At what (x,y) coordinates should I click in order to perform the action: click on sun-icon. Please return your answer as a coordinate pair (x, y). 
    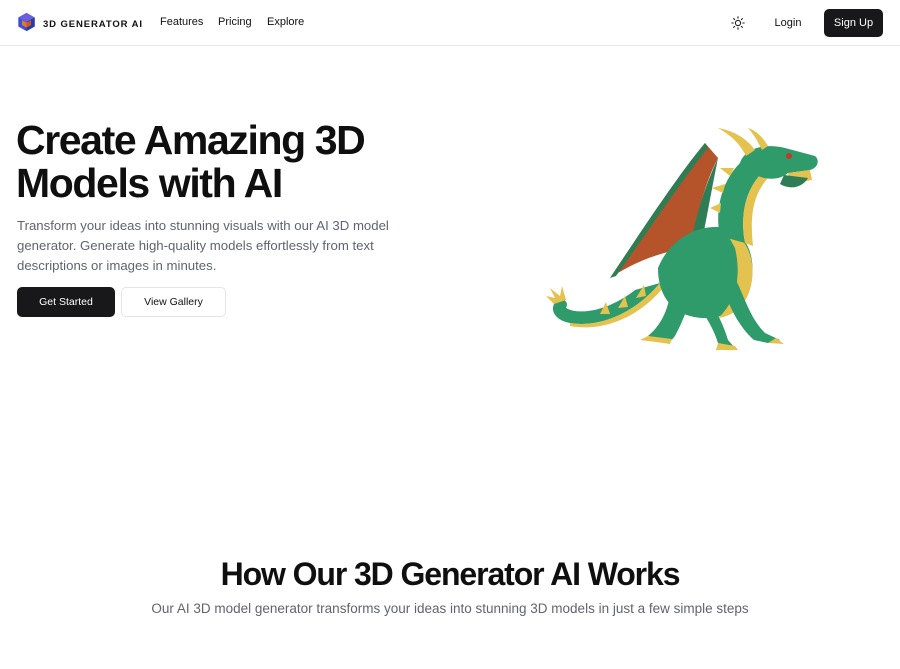
    Looking at the image, I should click on (738, 23).